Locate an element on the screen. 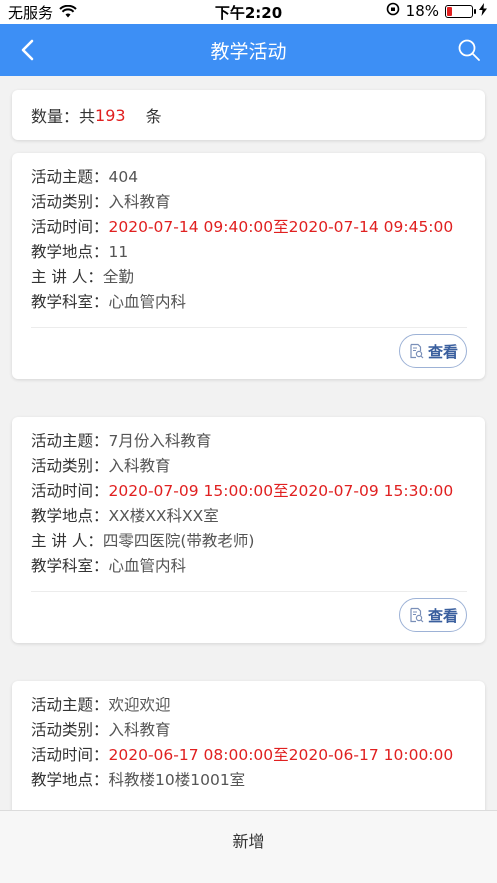 The height and width of the screenshot is (883, 497). count-summary: 数量：共 193 条 is located at coordinates (248, 115).